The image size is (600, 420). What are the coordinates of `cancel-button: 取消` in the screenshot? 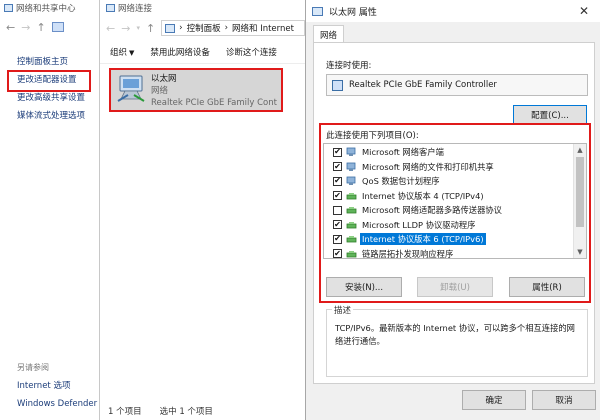 It's located at (564, 400).